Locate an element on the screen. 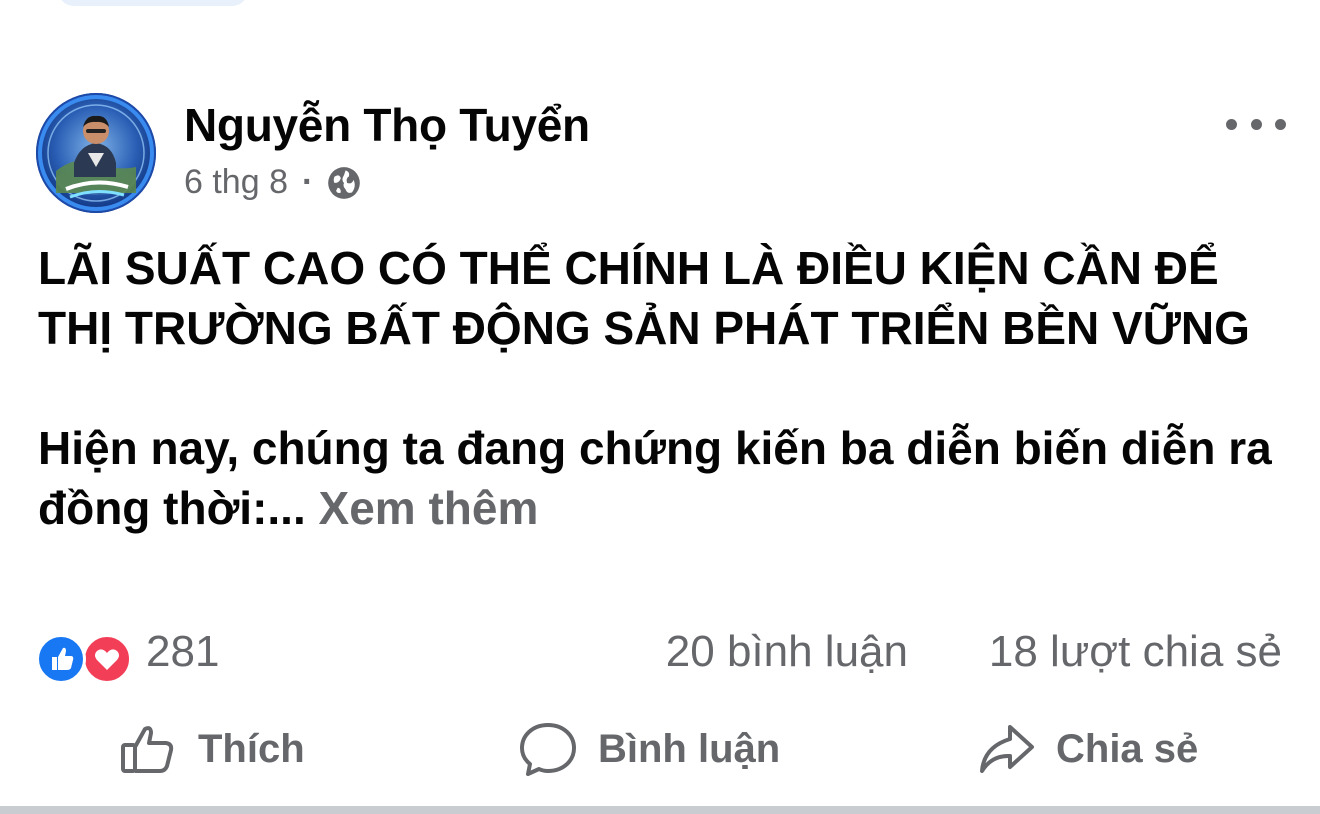 The image size is (1320, 814). top-partial-button is located at coordinates (153, 3).